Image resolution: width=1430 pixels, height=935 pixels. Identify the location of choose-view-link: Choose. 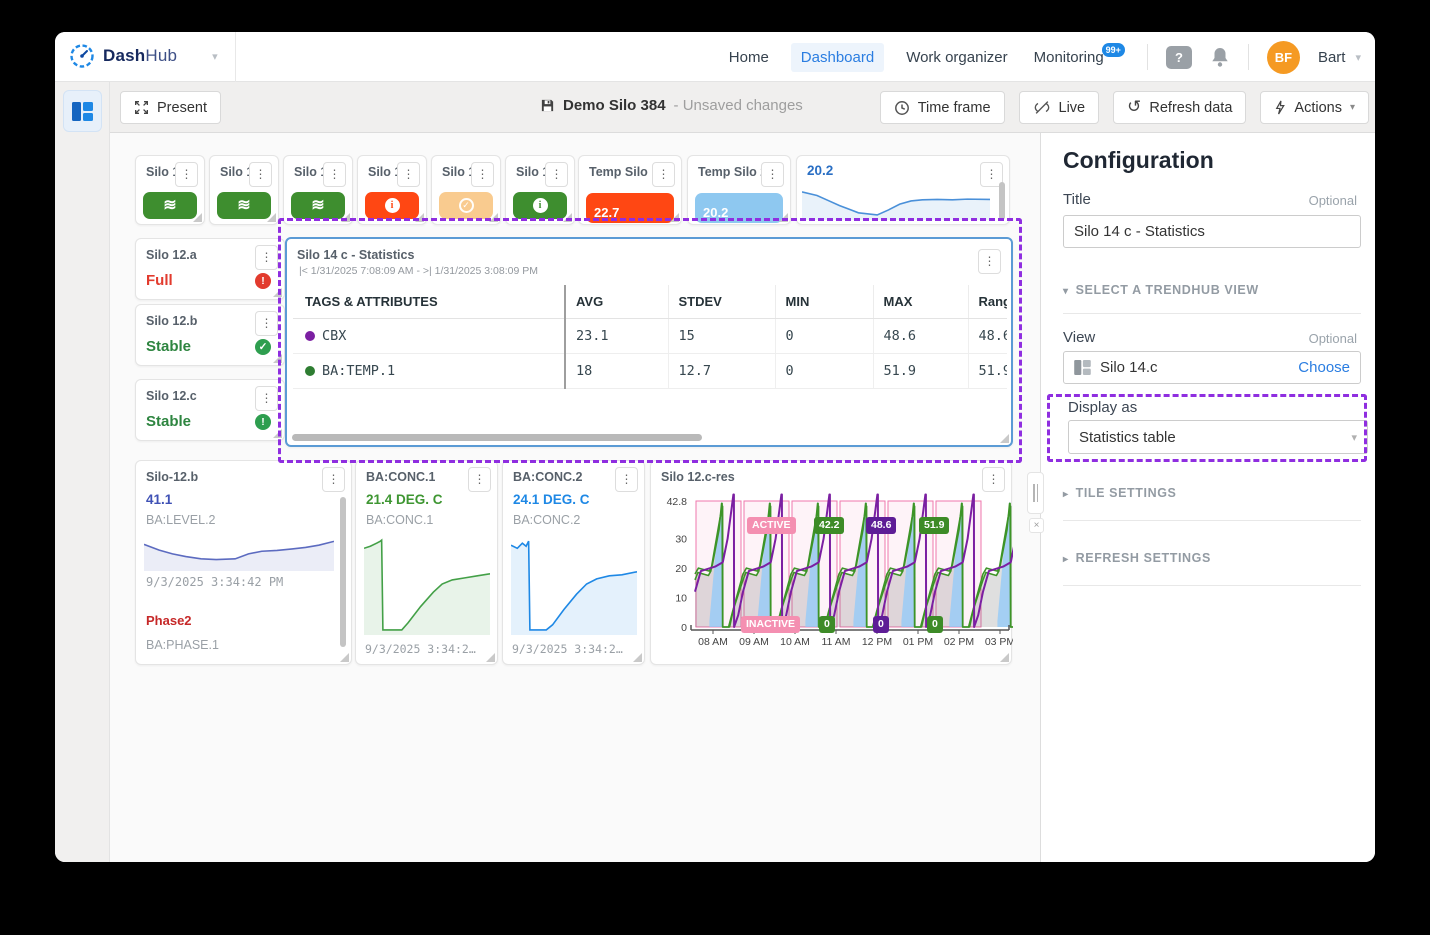
(1324, 367).